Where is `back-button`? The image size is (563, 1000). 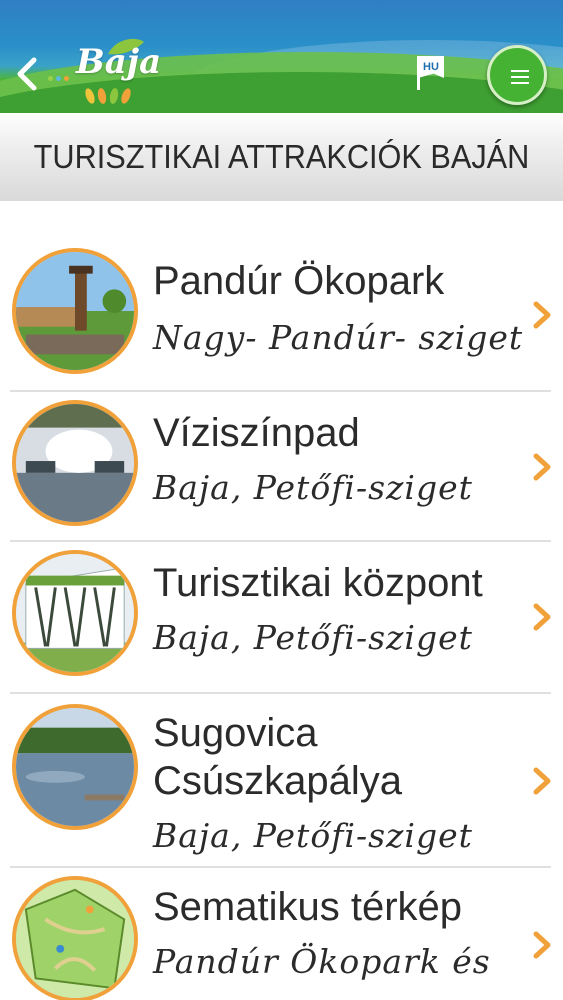 back-button is located at coordinates (28, 74).